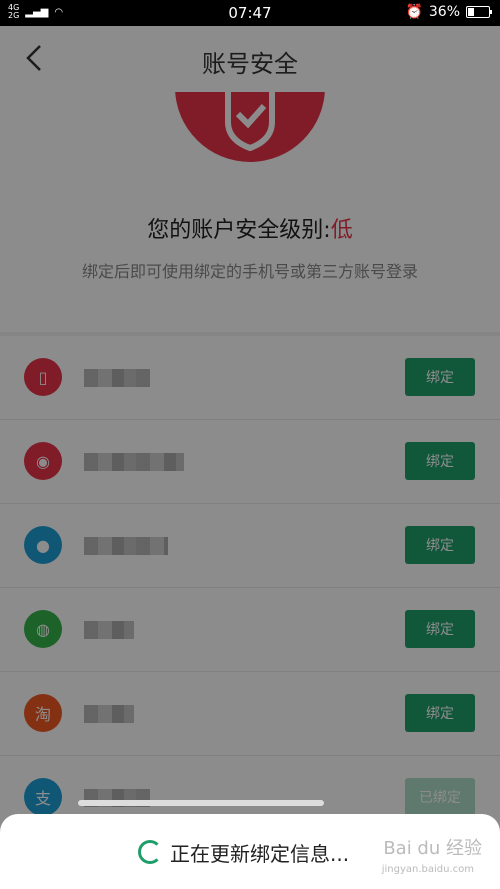 This screenshot has width=500, height=889. I want to click on scrollbar, so click(201, 803).